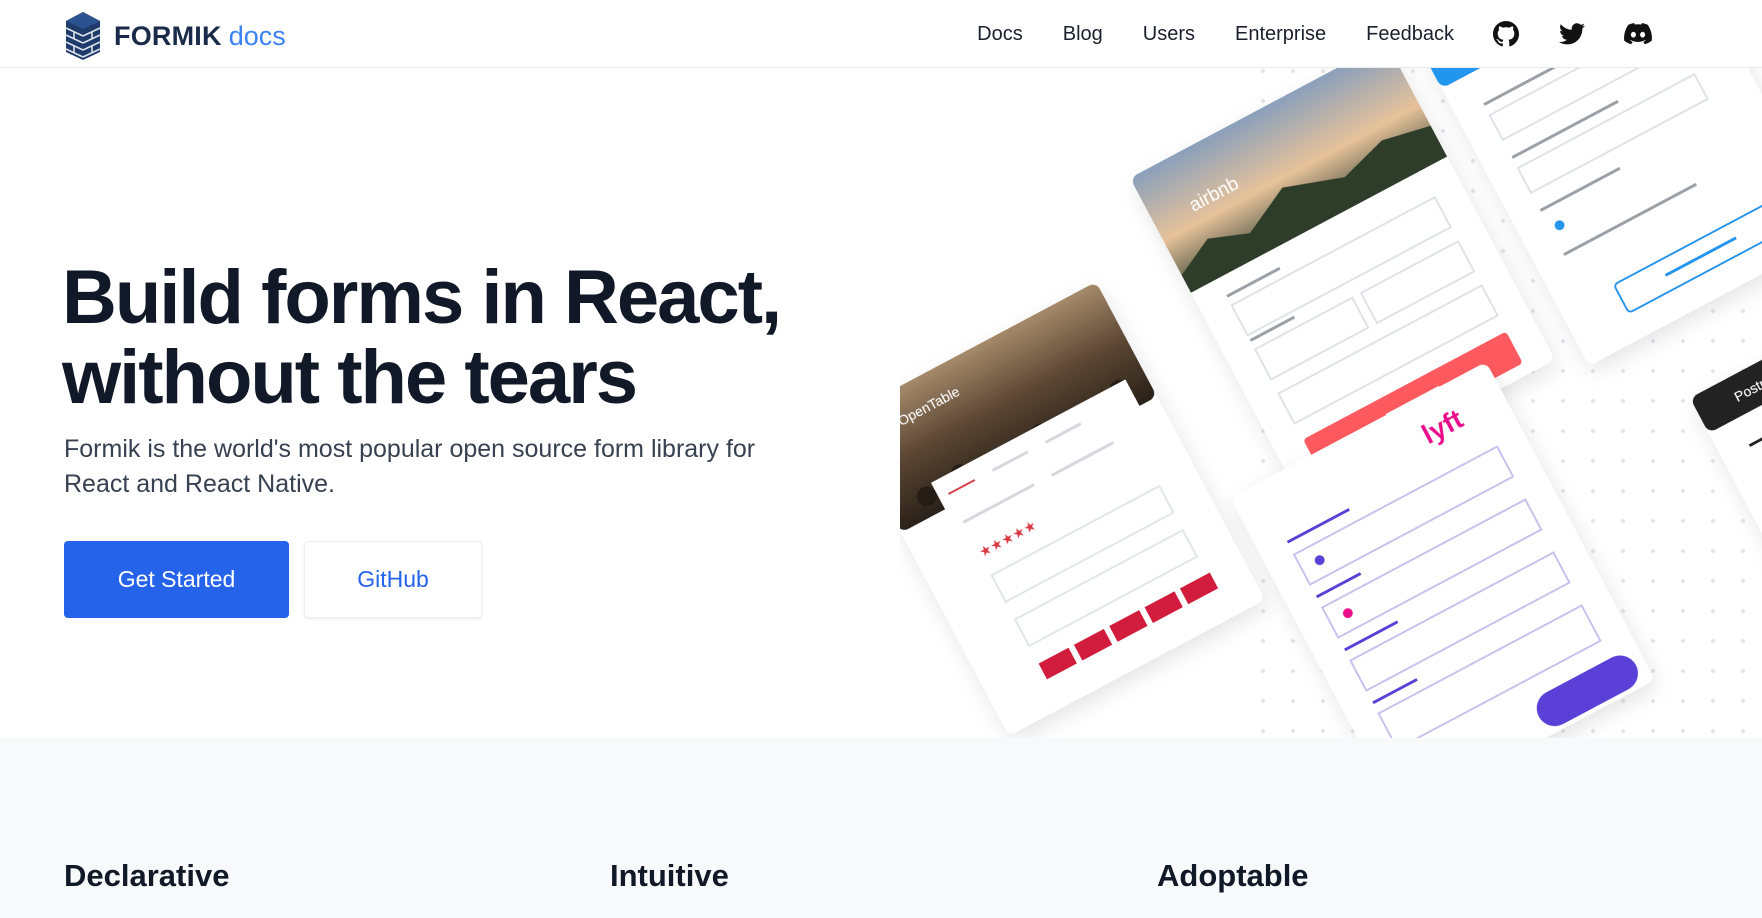 This screenshot has height=918, width=1762. Describe the element at coordinates (147, 875) in the screenshot. I see `feature-declarative: Declarative` at that location.